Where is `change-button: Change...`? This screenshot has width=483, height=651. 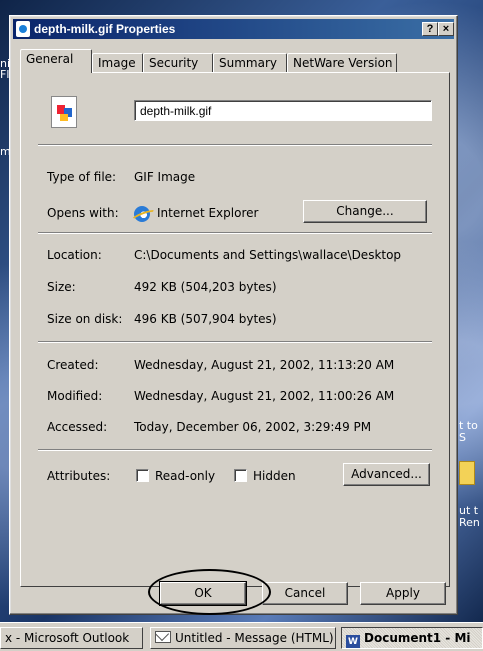
change-button: Change... is located at coordinates (365, 211).